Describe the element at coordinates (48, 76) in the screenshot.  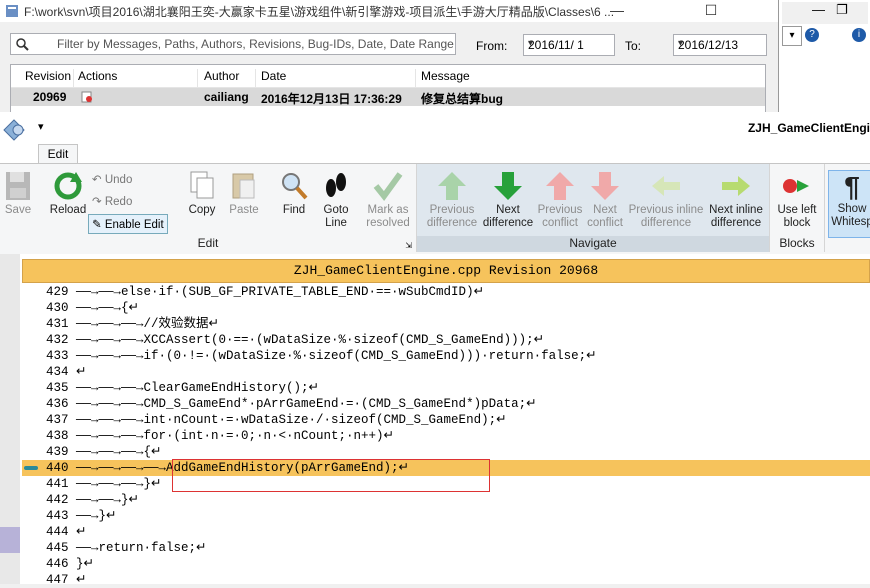
I see `col-revision: Revision` at that location.